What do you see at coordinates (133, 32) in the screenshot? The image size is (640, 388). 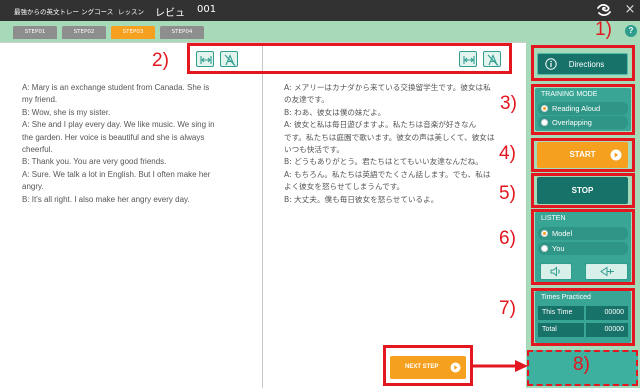 I see `tab-step03: STEP03` at bounding box center [133, 32].